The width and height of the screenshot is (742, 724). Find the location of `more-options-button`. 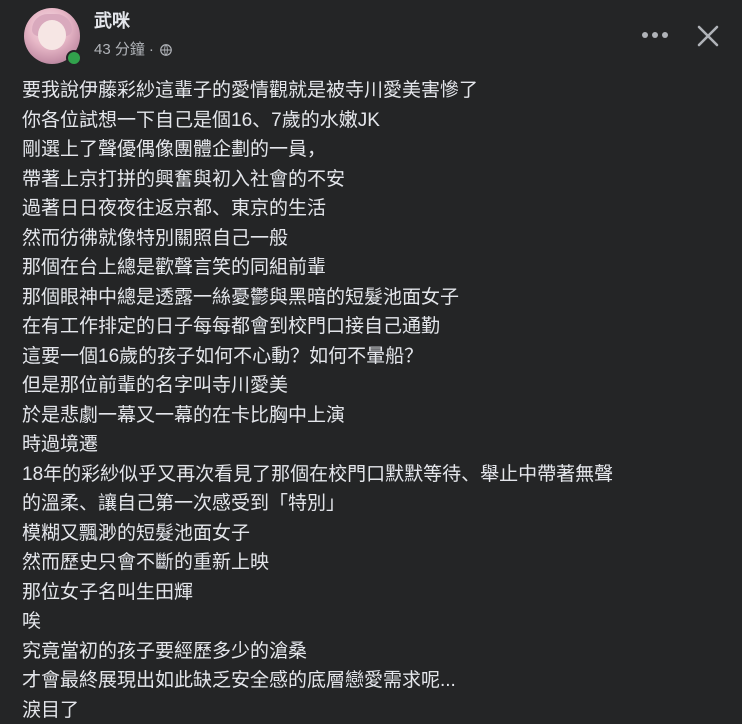

more-options-button is located at coordinates (655, 35).